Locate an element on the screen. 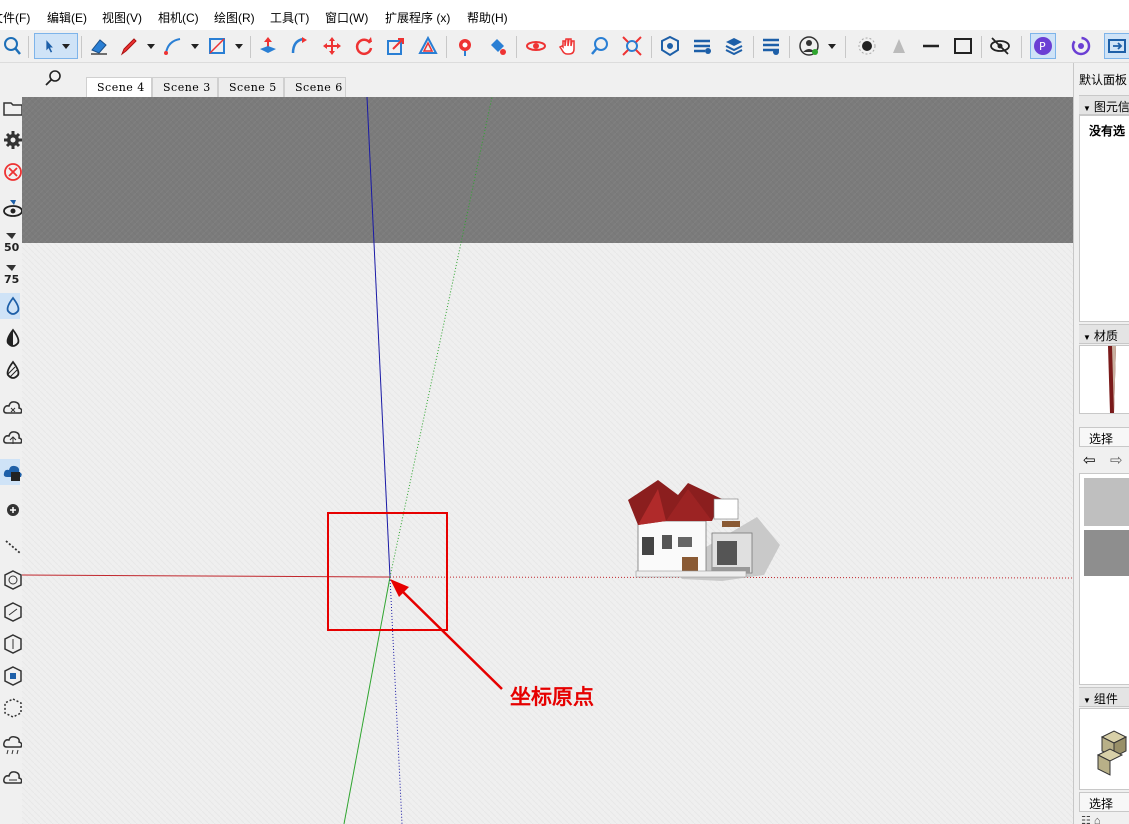  main-toolbar: P is located at coordinates (564, 46).